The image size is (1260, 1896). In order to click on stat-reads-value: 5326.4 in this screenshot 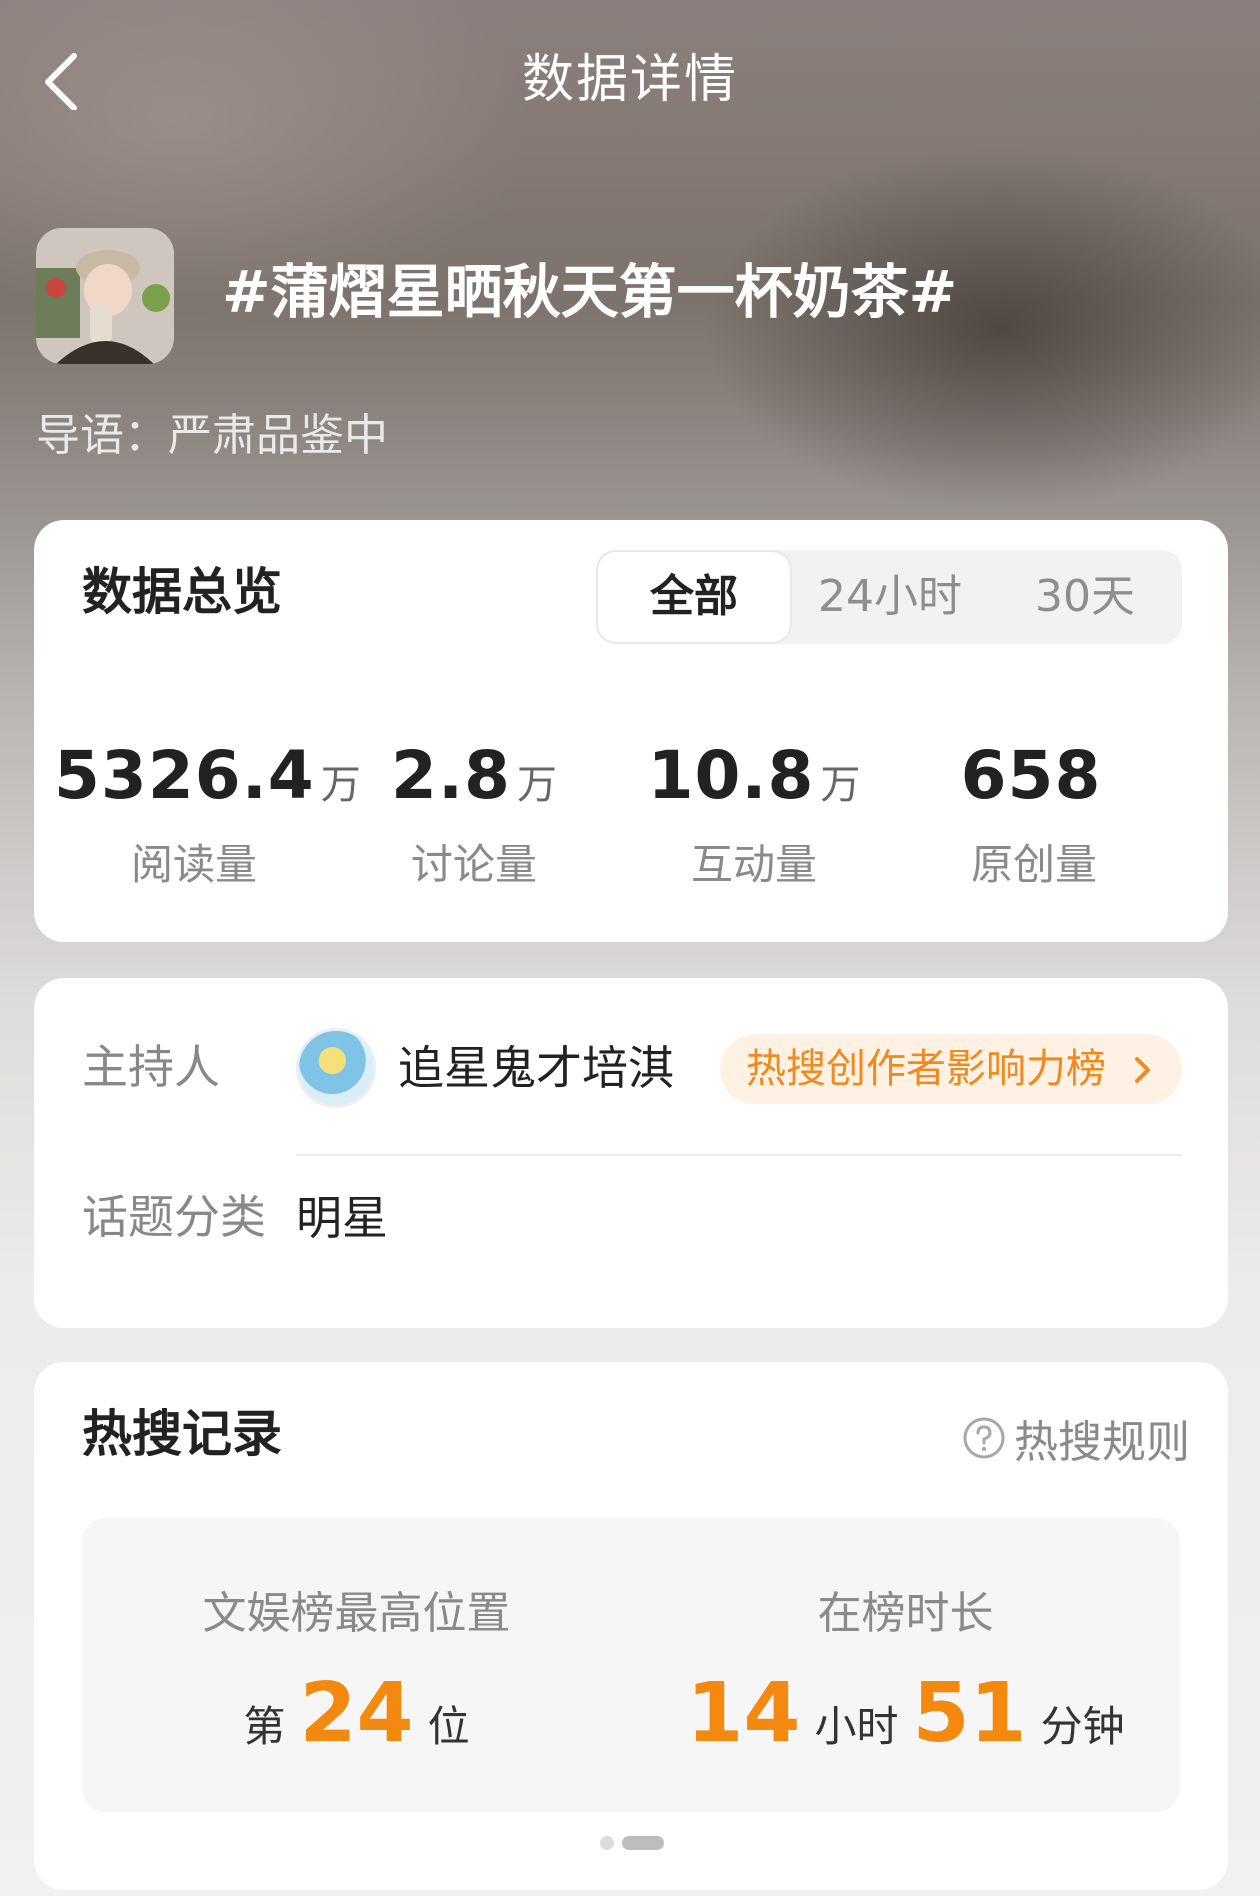, I will do `click(184, 775)`.